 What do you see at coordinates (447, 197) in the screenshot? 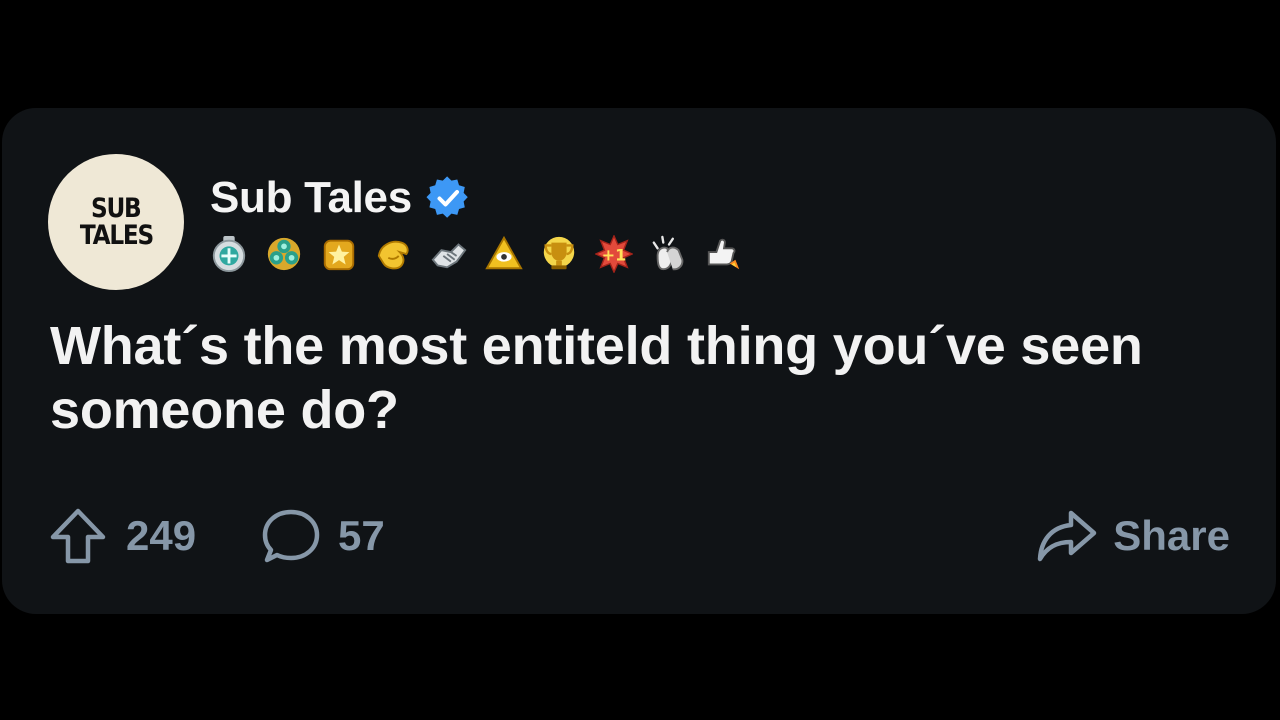
I see `verified-check-icon` at bounding box center [447, 197].